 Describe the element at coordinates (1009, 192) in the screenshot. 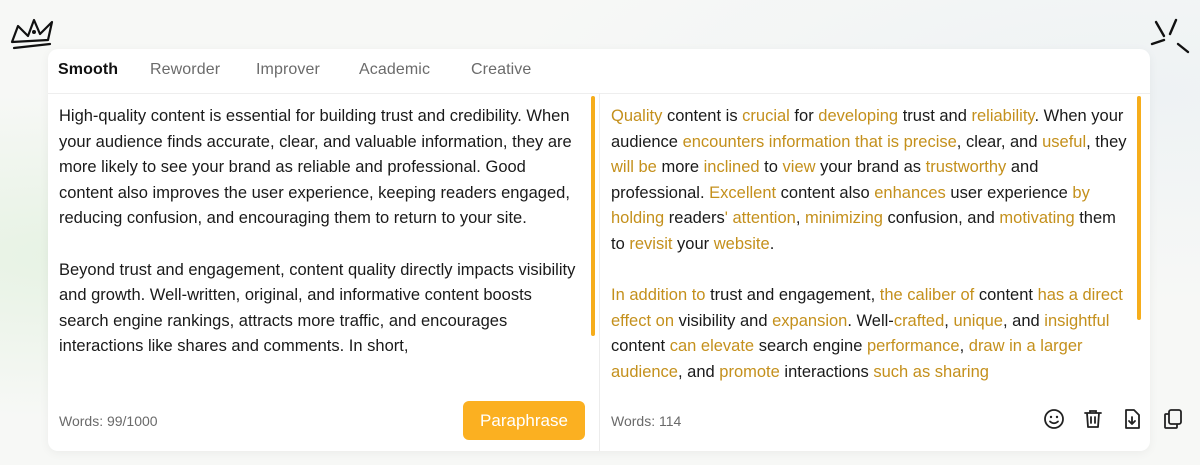

I see `unchanged-text: user experience` at that location.